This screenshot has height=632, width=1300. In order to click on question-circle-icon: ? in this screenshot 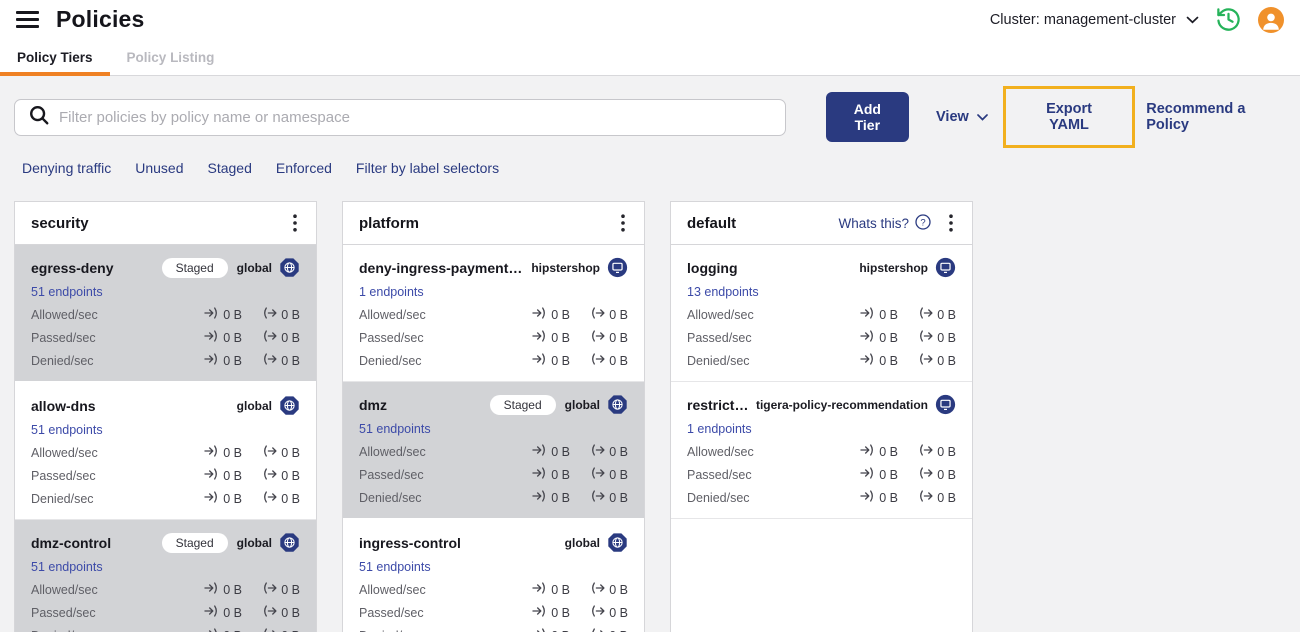, I will do `click(923, 223)`.